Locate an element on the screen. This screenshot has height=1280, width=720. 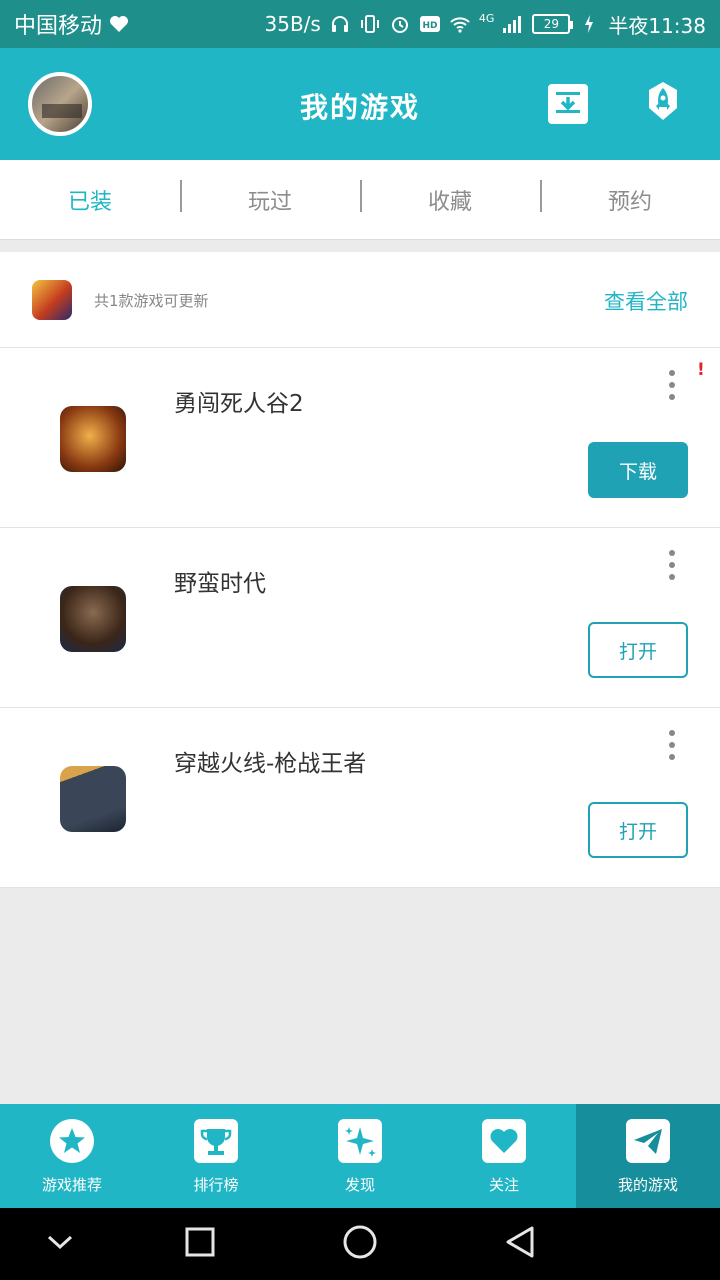
headphones-icon is located at coordinates (340, 24).